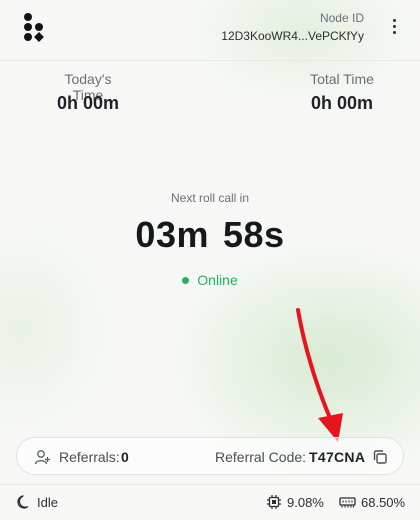  Describe the element at coordinates (319, 375) in the screenshot. I see `annotation-arrow` at that location.